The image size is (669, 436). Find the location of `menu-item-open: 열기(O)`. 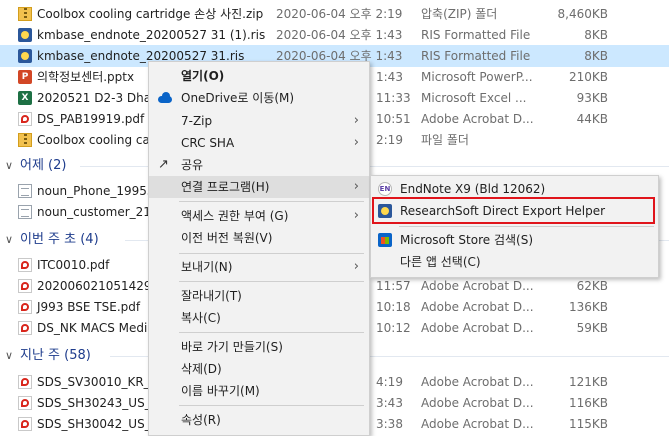

menu-item-open: 열기(O) is located at coordinates (259, 76).